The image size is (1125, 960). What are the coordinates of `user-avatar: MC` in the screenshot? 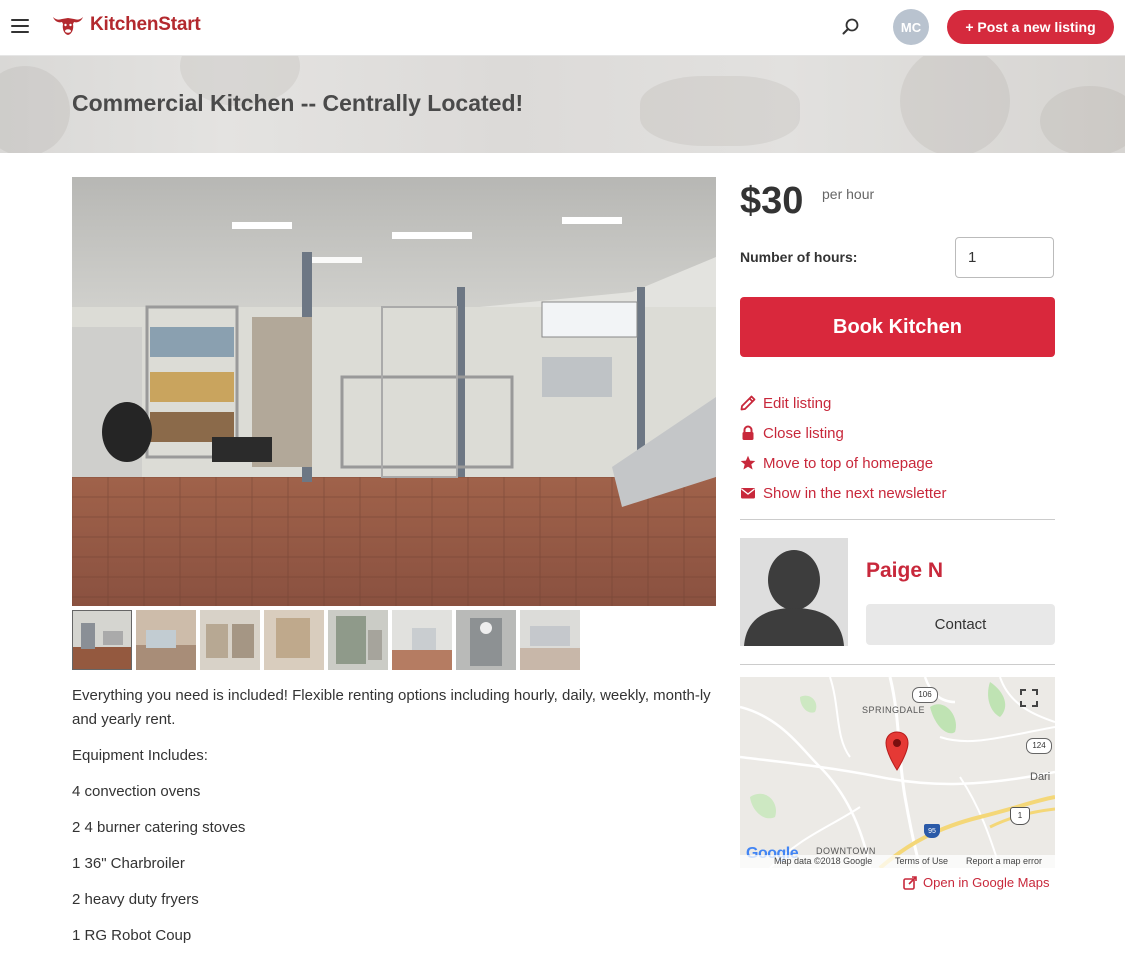 It's located at (911, 27).